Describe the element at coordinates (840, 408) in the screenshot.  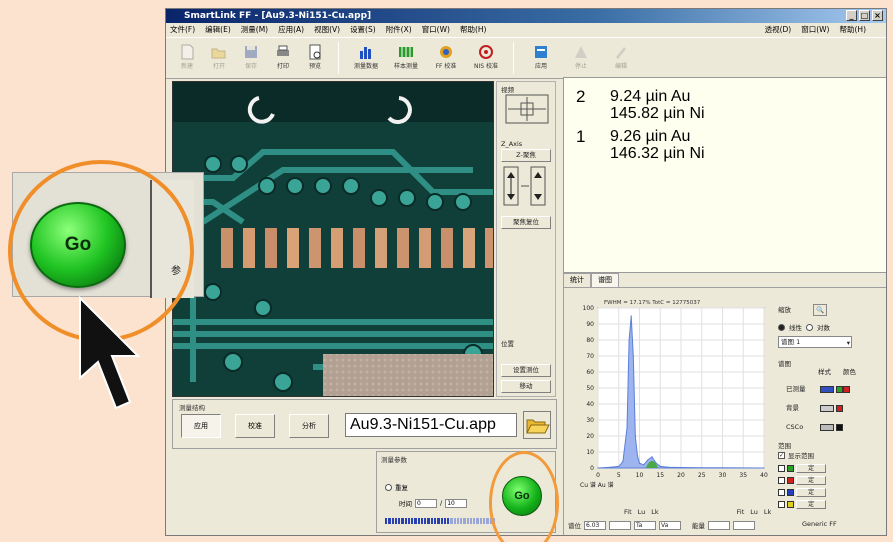
I see `background-color-swatch` at that location.